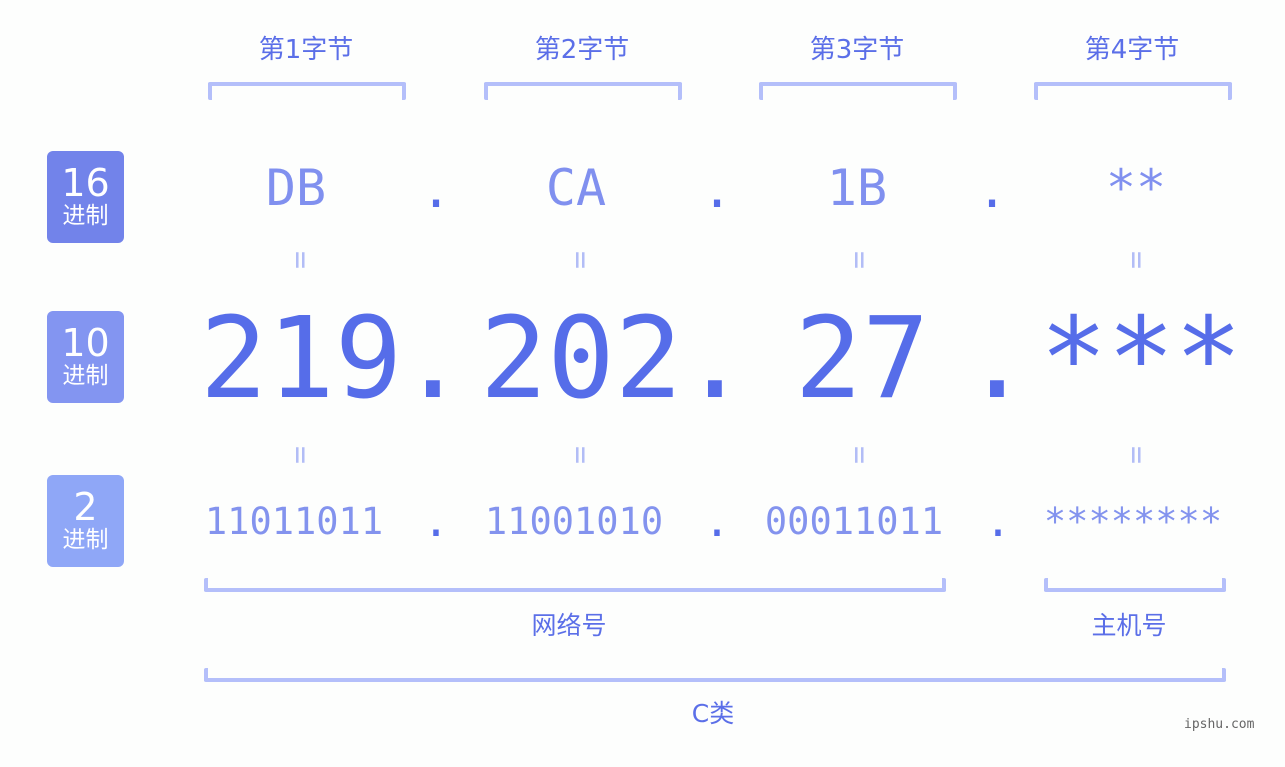  What do you see at coordinates (85, 376) in the screenshot?
I see `dec-badge-unit: 进制` at bounding box center [85, 376].